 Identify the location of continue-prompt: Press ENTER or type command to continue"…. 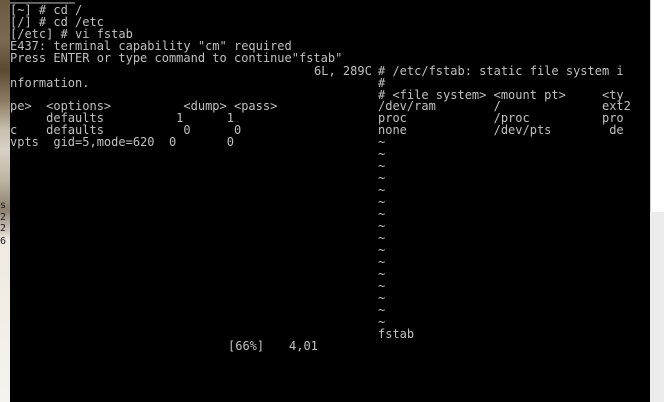
(176, 58).